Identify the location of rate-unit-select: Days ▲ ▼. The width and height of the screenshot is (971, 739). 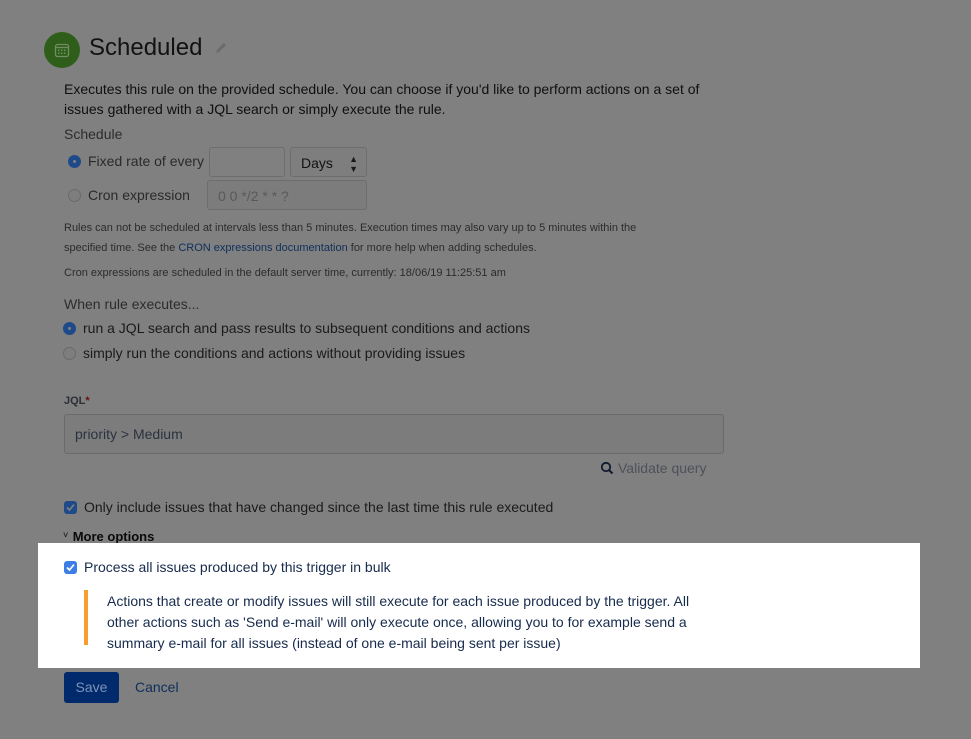
(328, 162).